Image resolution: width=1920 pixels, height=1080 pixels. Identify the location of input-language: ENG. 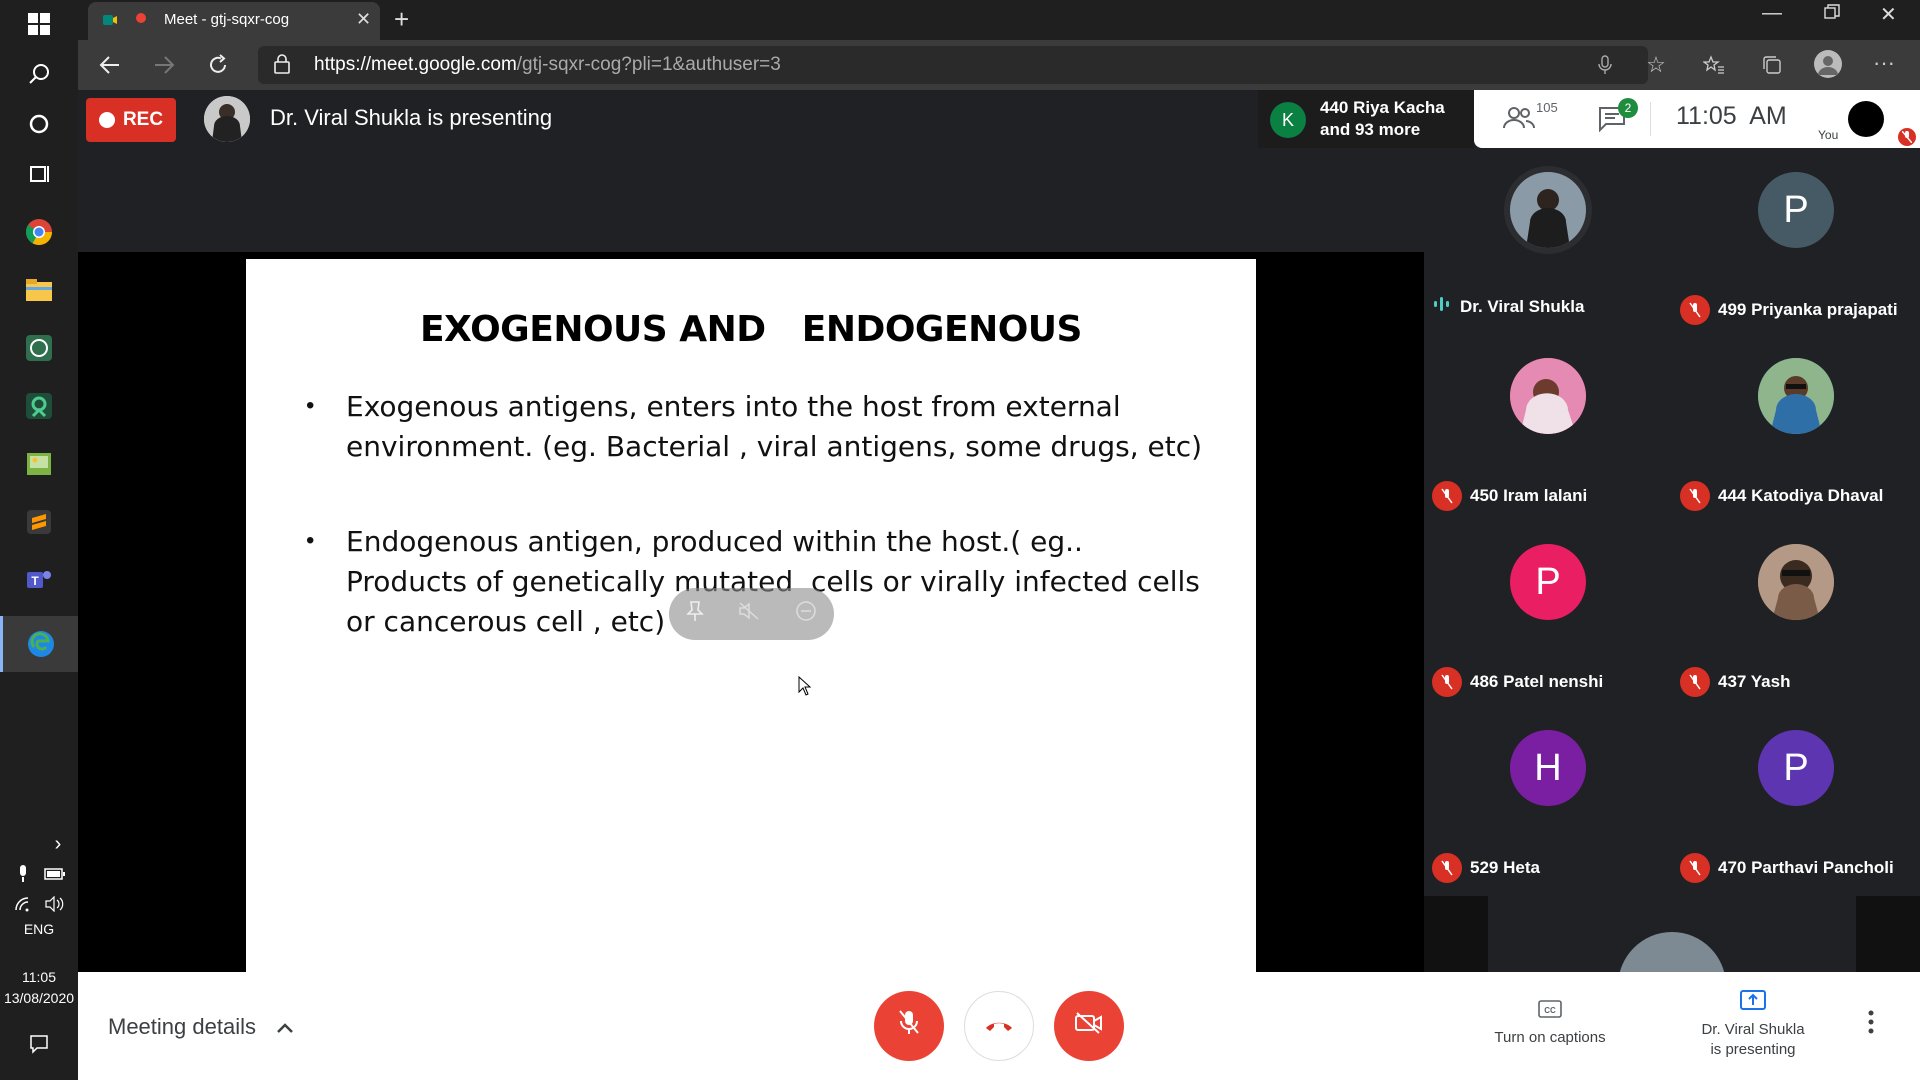
(39, 929).